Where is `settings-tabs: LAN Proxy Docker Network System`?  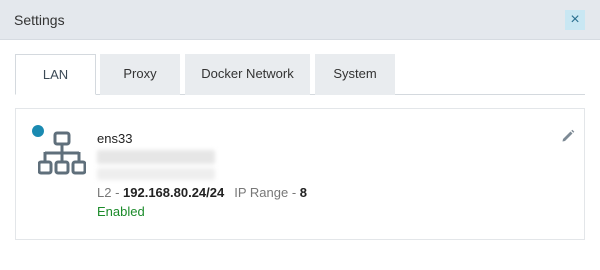 settings-tabs: LAN Proxy Docker Network System is located at coordinates (300, 74).